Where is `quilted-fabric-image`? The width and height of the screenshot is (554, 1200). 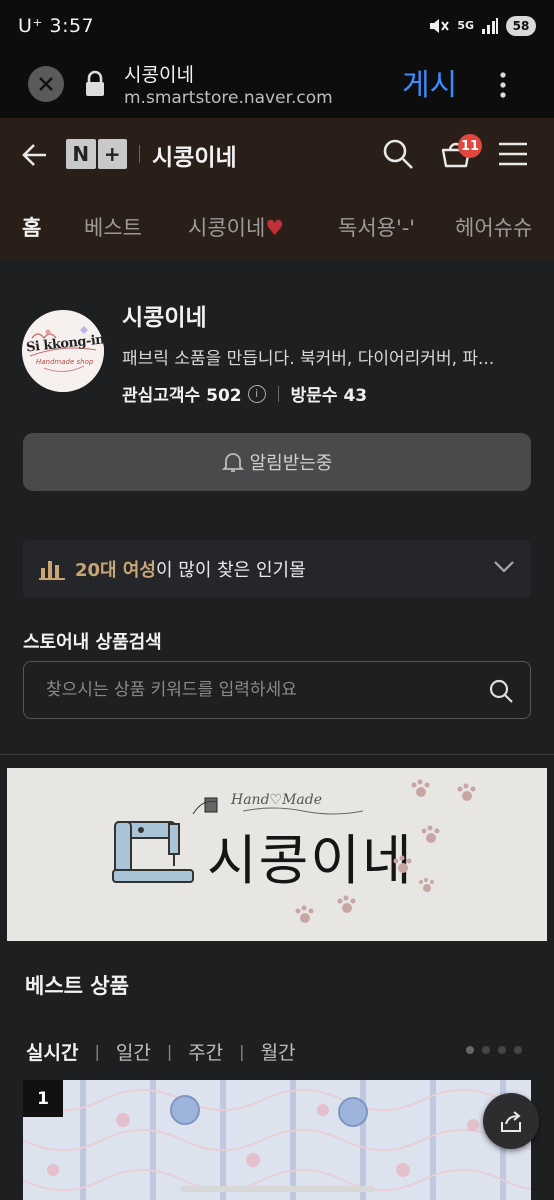 quilted-fabric-image is located at coordinates (277, 1140).